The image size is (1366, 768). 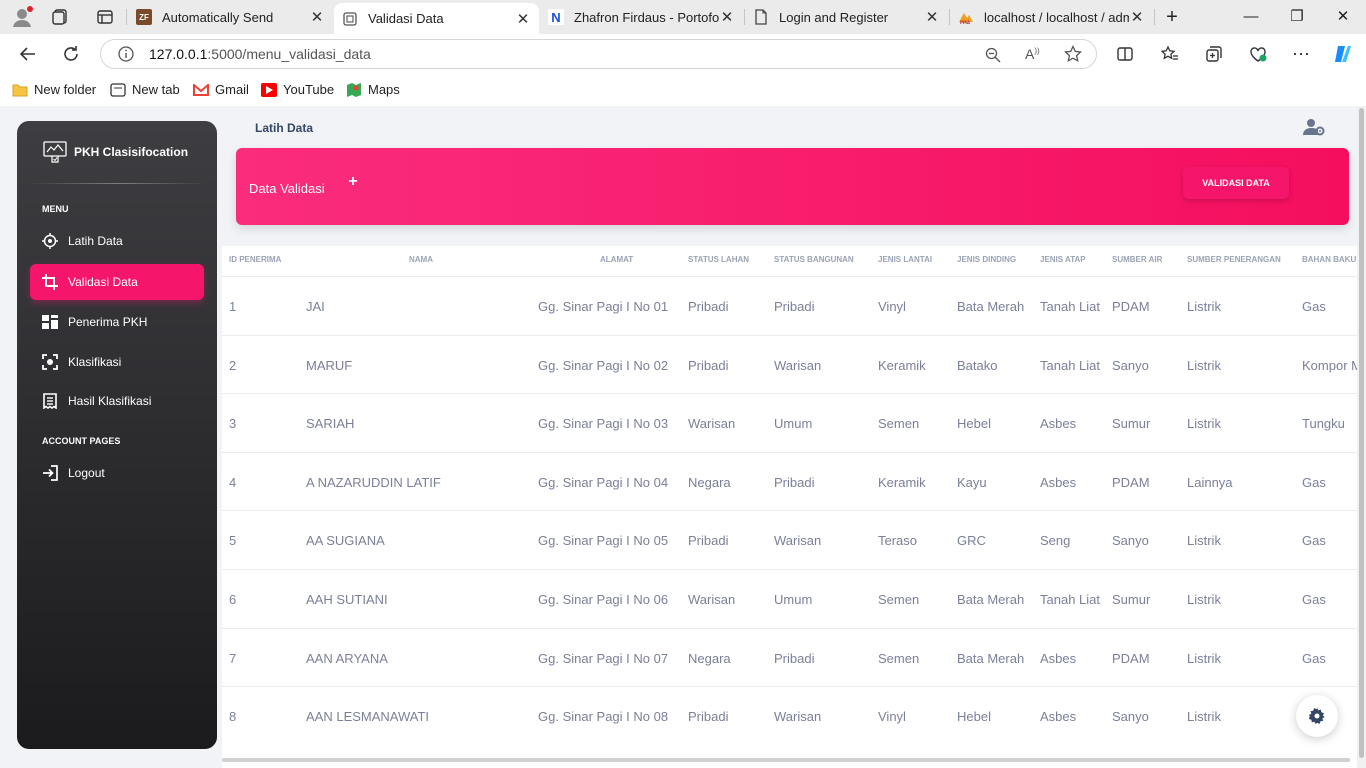 I want to click on sidebar-item-validasi-data: Validasi Data, so click(x=117, y=282).